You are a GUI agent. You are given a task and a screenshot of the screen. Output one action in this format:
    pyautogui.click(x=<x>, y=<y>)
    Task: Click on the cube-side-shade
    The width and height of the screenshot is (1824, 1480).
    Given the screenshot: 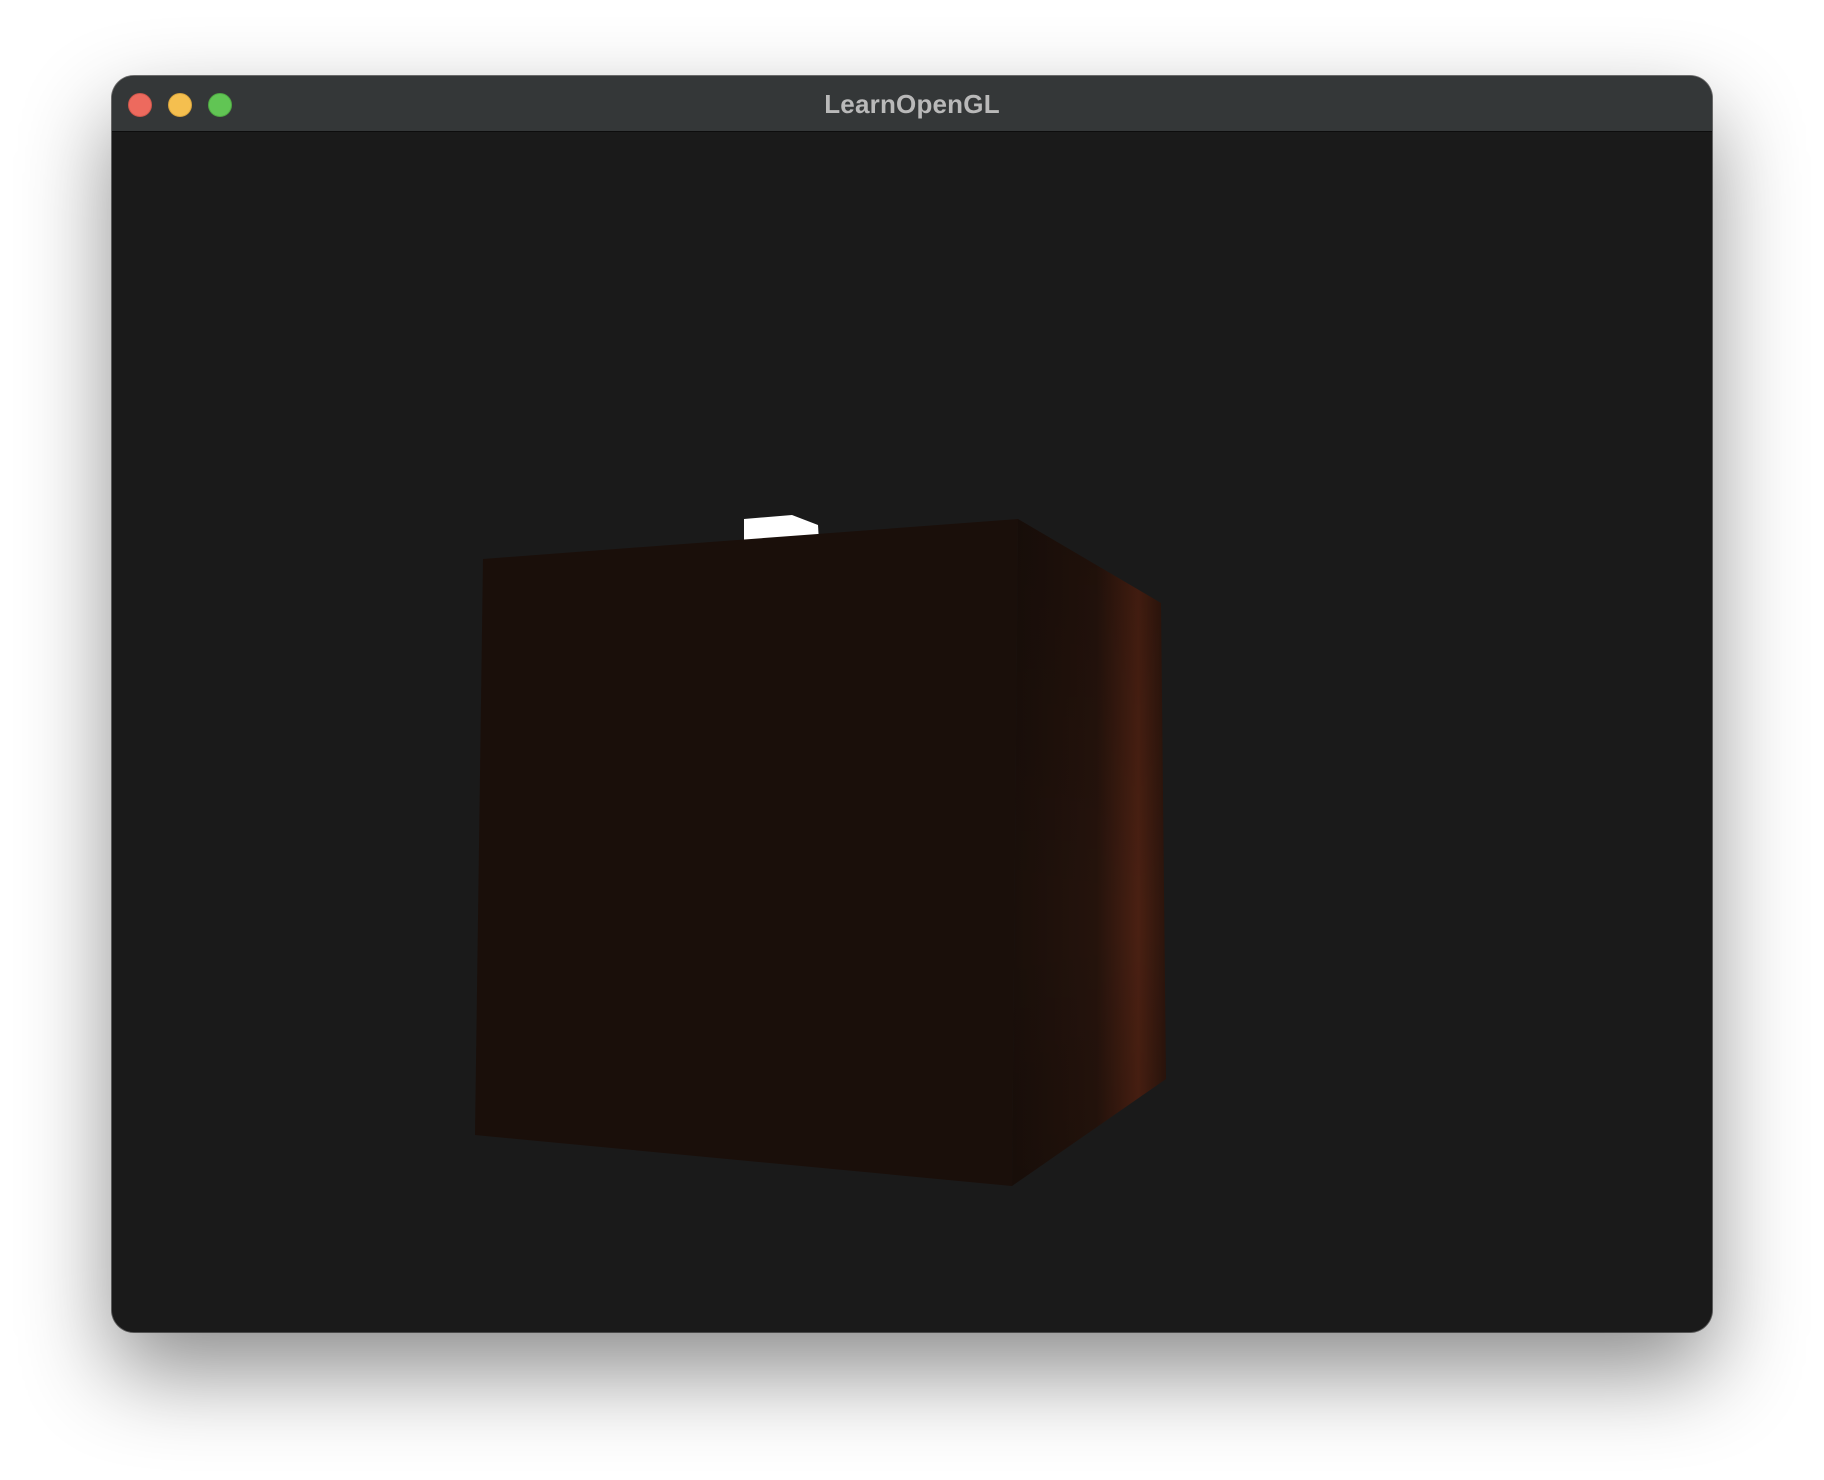 What is the action you would take?
    pyautogui.click(x=1089, y=852)
    